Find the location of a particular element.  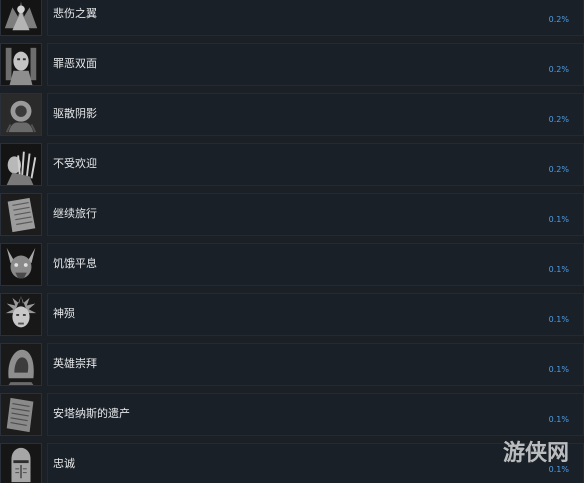

achievement-name: 饥饿平息 is located at coordinates (75, 263).